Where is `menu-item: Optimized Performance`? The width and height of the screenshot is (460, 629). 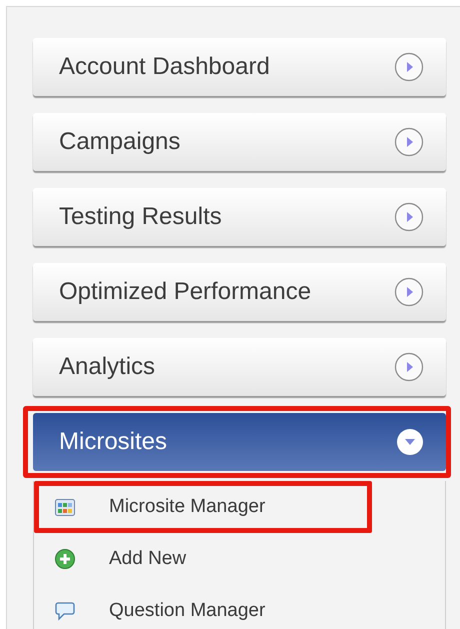
menu-item: Optimized Performance is located at coordinates (239, 292).